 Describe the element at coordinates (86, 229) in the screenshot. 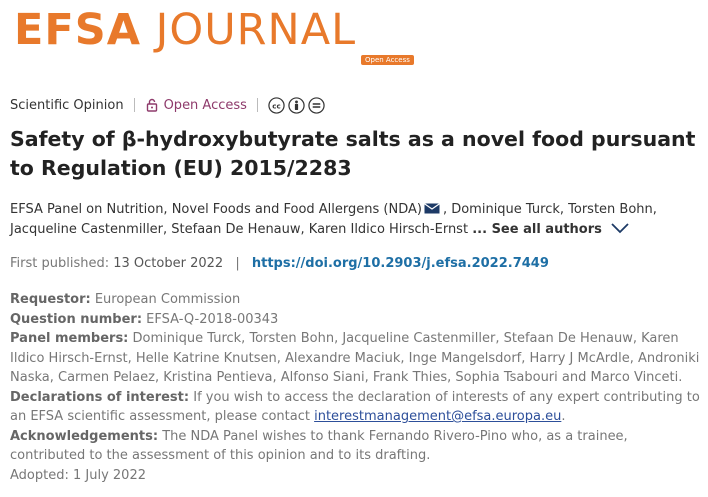

I see `author-link: Jacqueline Castenmiller` at that location.